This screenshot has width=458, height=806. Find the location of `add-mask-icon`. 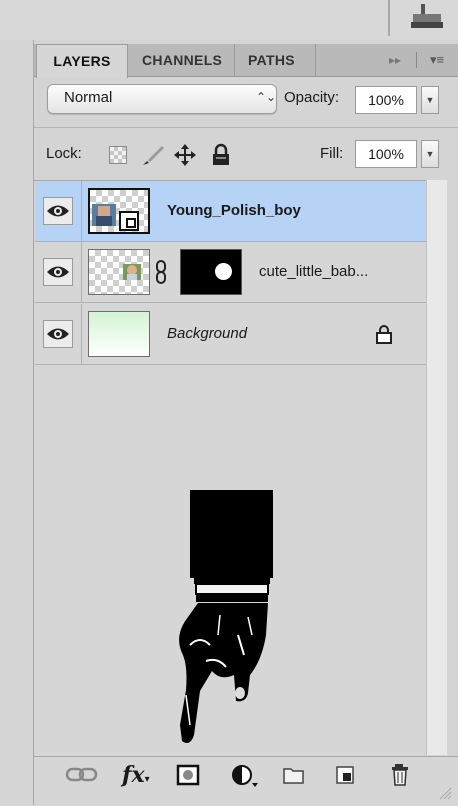

add-mask-icon is located at coordinates (189, 775).